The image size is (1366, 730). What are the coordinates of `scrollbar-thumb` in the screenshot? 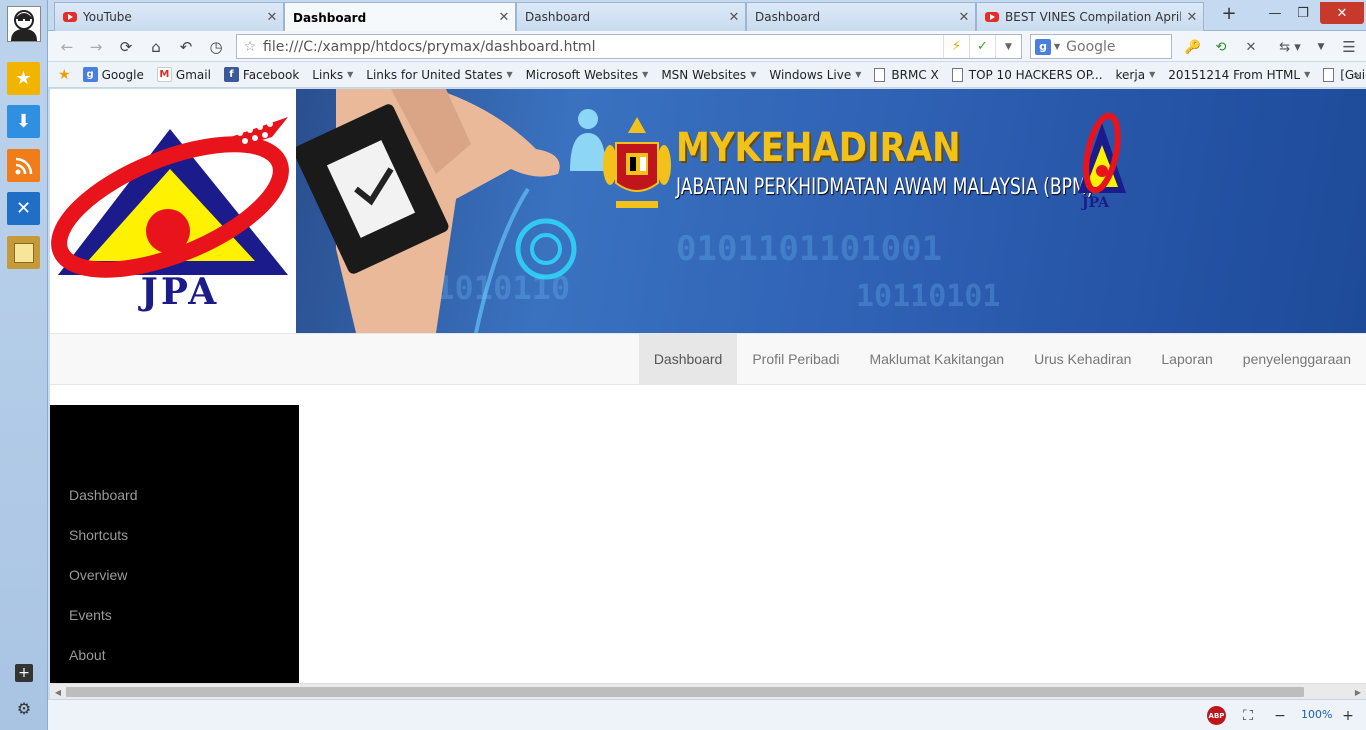 It's located at (685, 692).